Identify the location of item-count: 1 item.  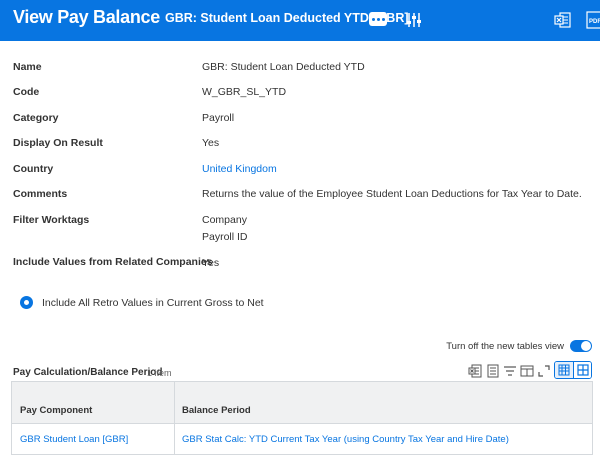
(159, 373).